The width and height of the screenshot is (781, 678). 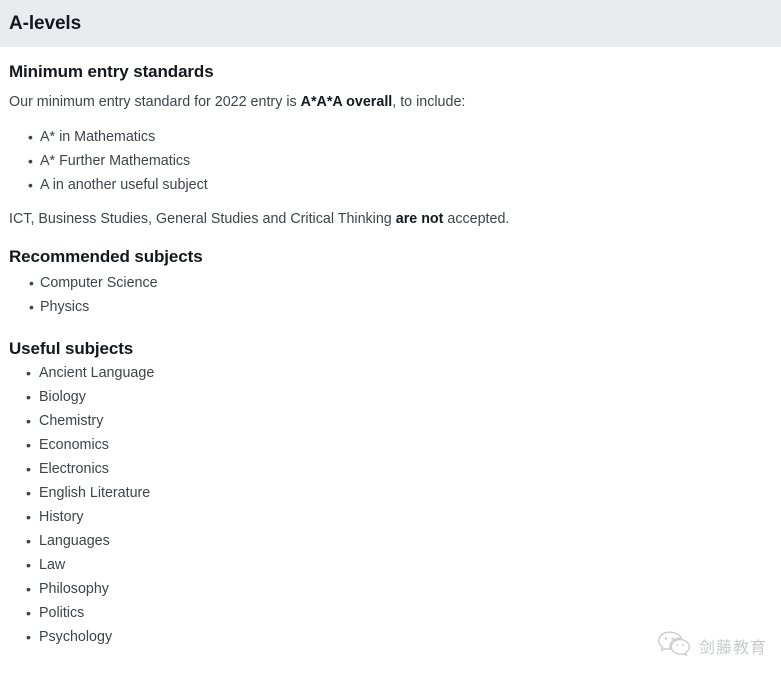 I want to click on intro-grade-requirement: A*A*A overall, so click(x=346, y=102).